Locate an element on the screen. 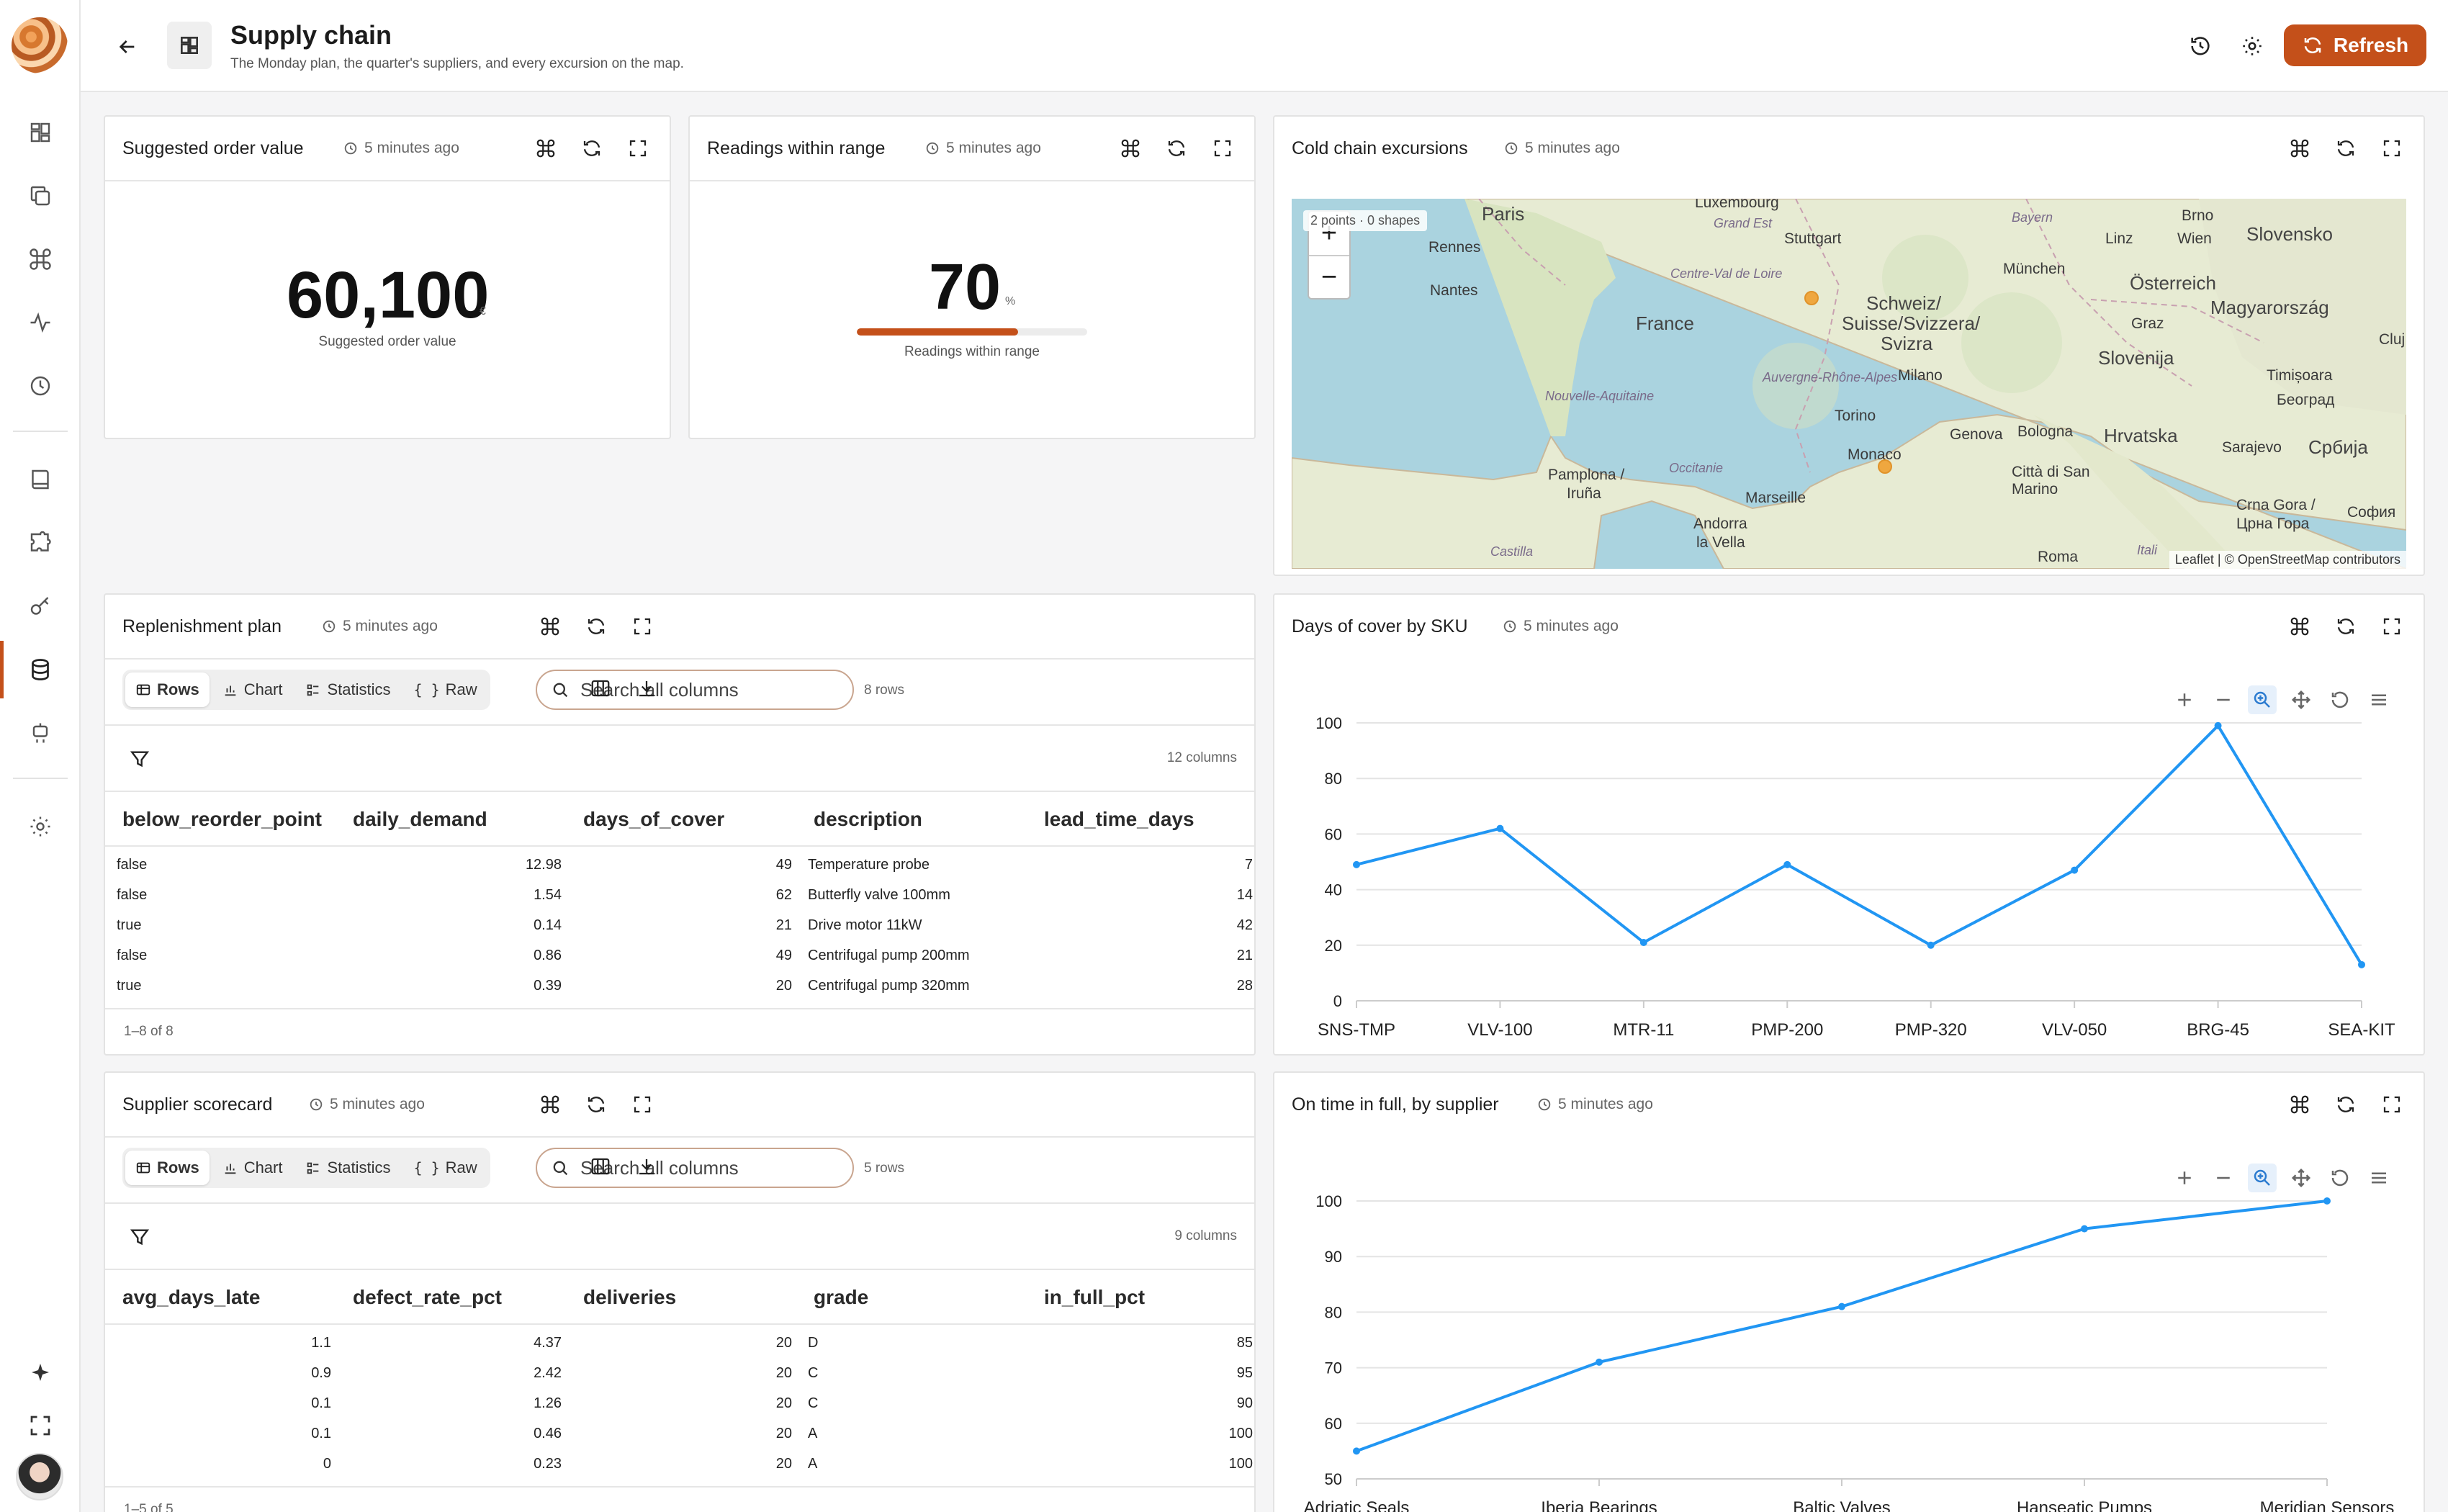  x-tick-label: MTR-11 is located at coordinates (1643, 1030).